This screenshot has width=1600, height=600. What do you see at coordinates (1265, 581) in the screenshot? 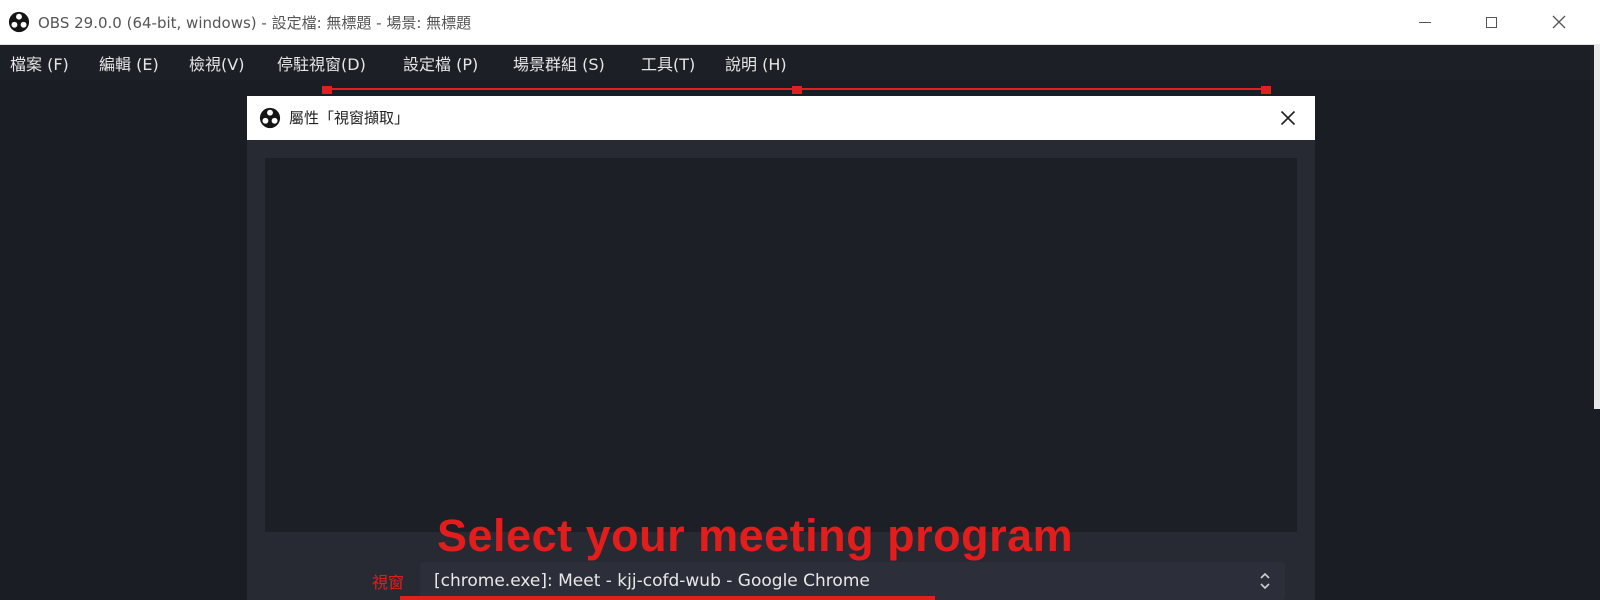
I see `chevron-up-down-icon` at bounding box center [1265, 581].